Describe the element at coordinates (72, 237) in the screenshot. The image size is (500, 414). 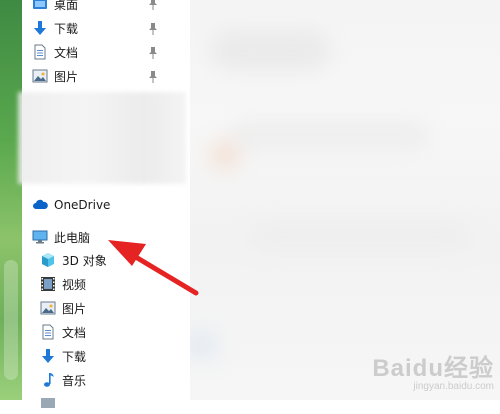
I see `nav-item-label: 此电脑` at that location.